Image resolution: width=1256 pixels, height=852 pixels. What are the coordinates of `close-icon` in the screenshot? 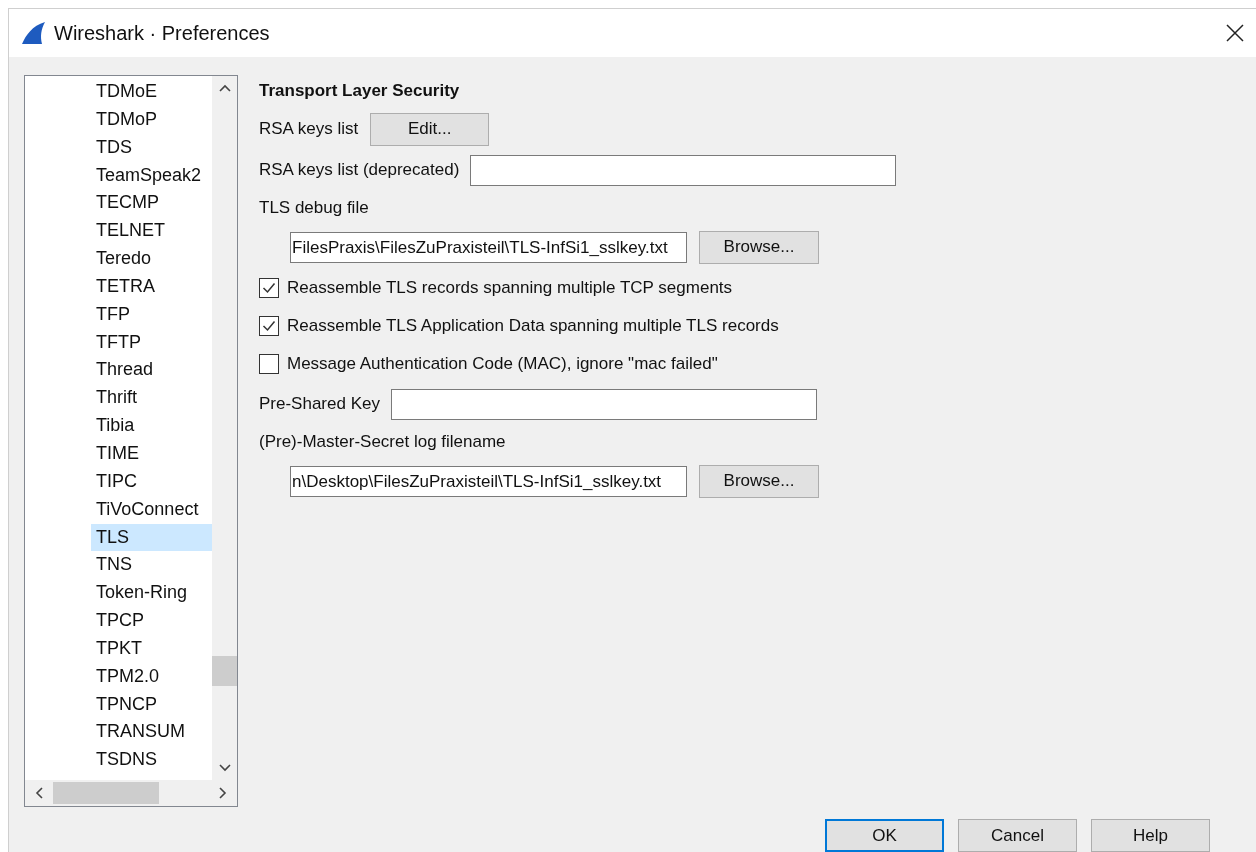 It's located at (1235, 33).